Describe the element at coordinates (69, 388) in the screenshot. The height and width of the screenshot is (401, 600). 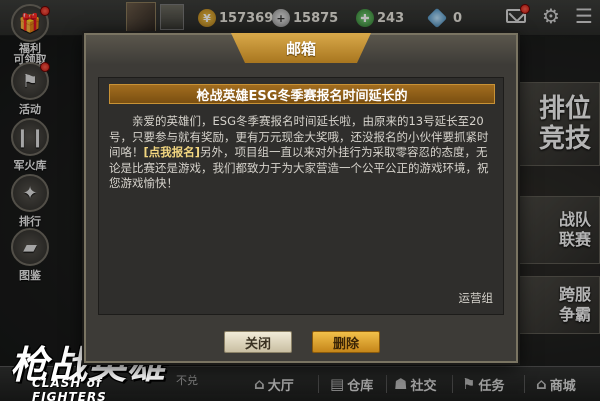
I see `logo-english-text: CLASH of FIGHTERS` at that location.